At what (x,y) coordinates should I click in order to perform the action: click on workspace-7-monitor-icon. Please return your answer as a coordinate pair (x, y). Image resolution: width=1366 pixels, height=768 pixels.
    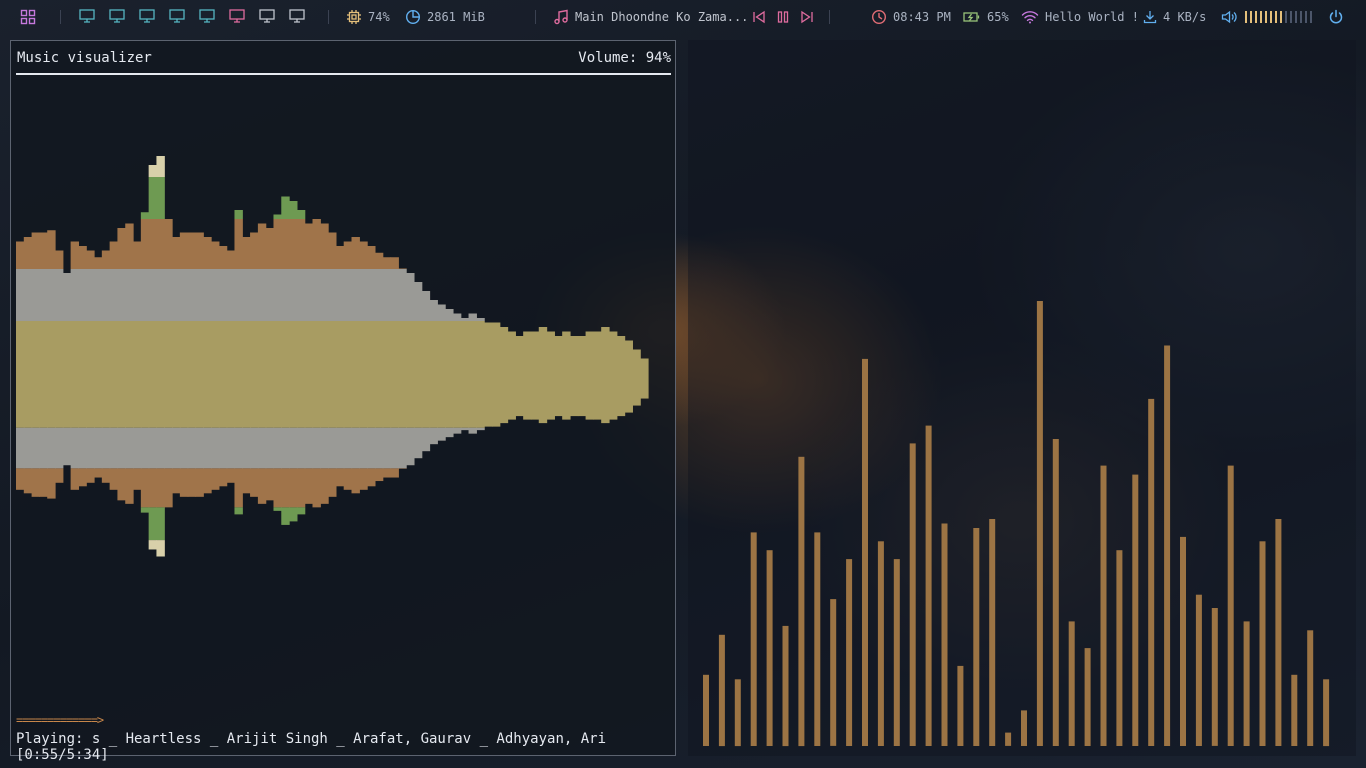
    Looking at the image, I should click on (267, 17).